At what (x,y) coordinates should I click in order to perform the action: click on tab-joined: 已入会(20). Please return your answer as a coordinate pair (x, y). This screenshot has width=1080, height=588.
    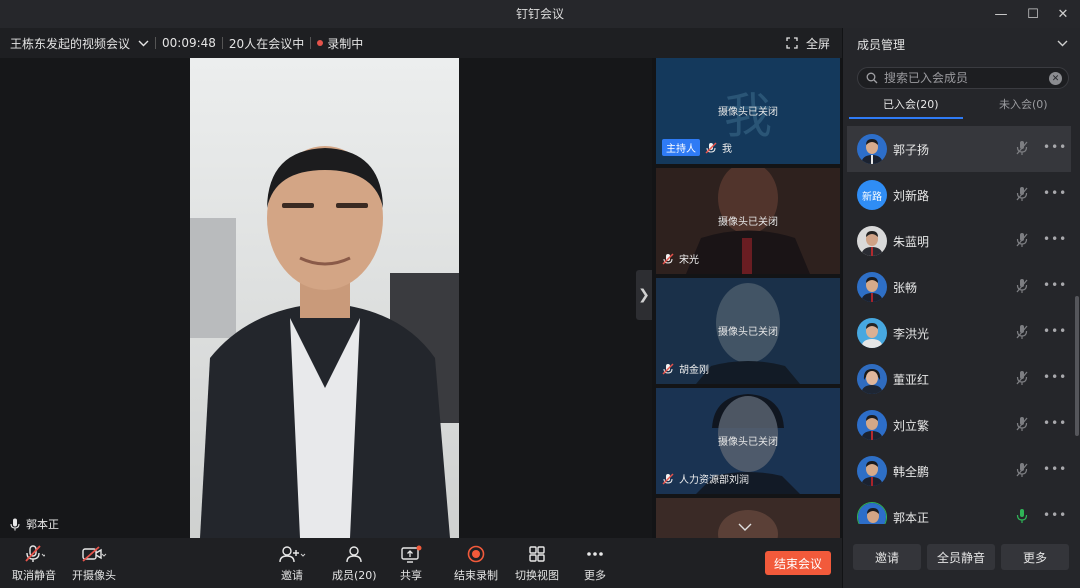
    Looking at the image, I should click on (911, 104).